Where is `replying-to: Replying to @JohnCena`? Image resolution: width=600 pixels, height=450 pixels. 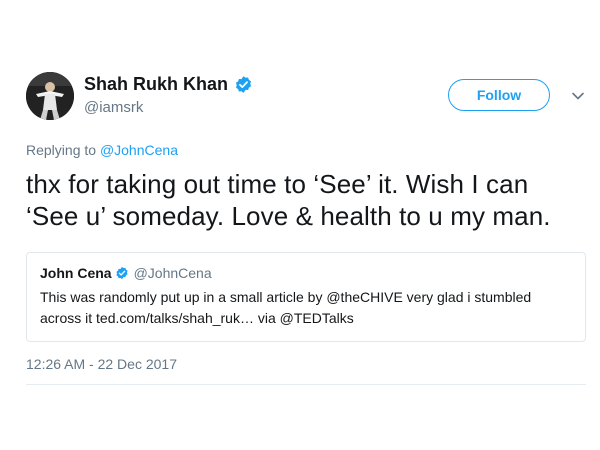 replying-to: Replying to @JohnCena is located at coordinates (306, 150).